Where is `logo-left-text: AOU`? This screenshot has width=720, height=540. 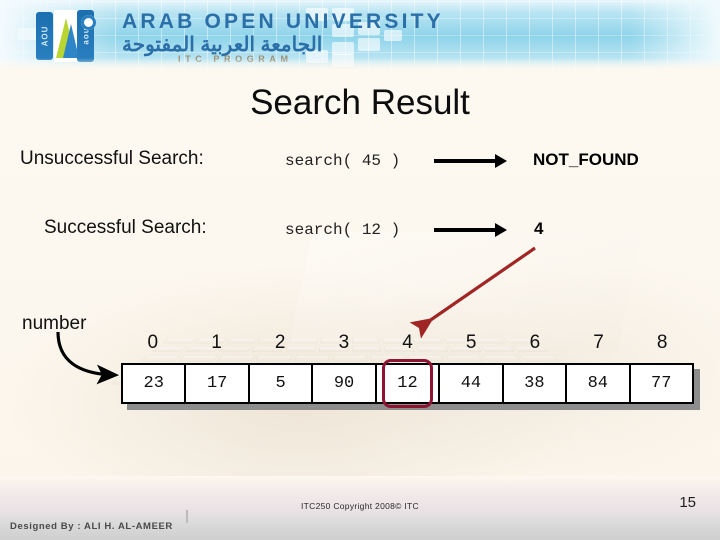
logo-left-text: AOU is located at coordinates (44, 36).